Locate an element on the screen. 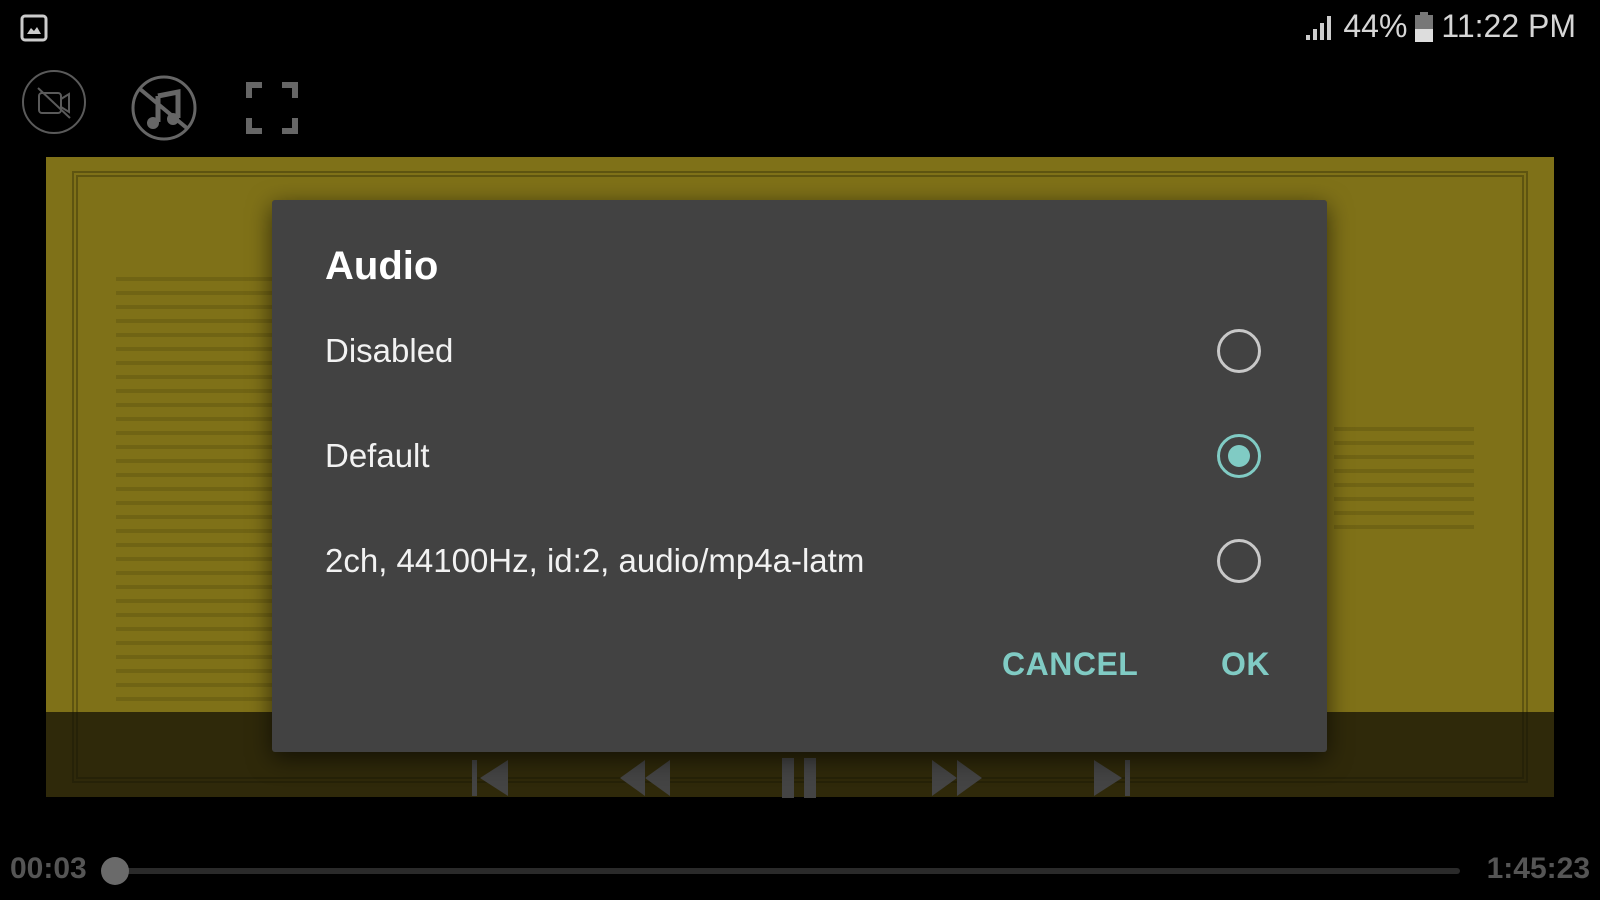 The height and width of the screenshot is (900, 1600). certificate-text-right is located at coordinates (1404, 477).